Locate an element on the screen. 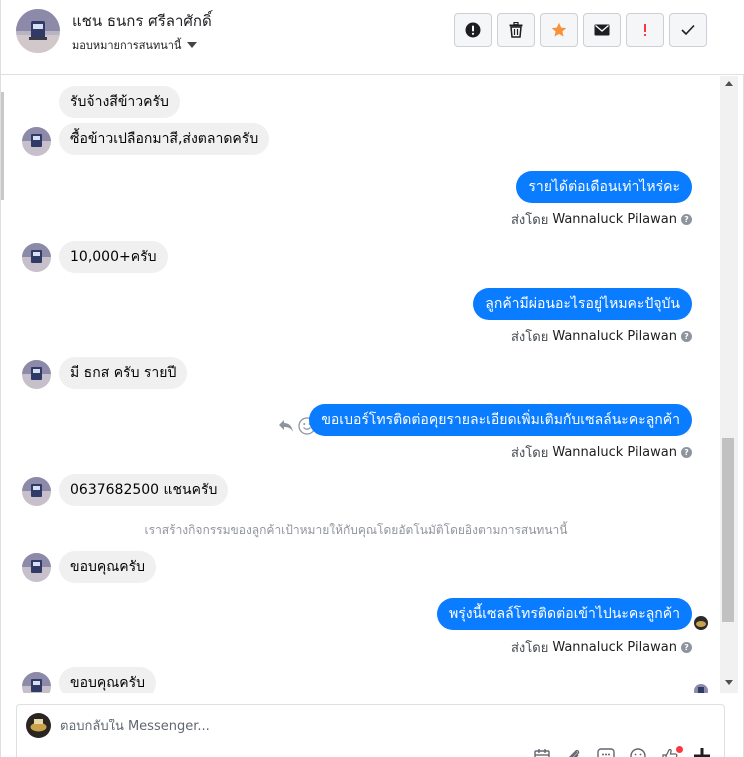 Image resolution: width=744 pixels, height=757 pixels. incoming-message: 0637682500 แชนครับ is located at coordinates (144, 490).